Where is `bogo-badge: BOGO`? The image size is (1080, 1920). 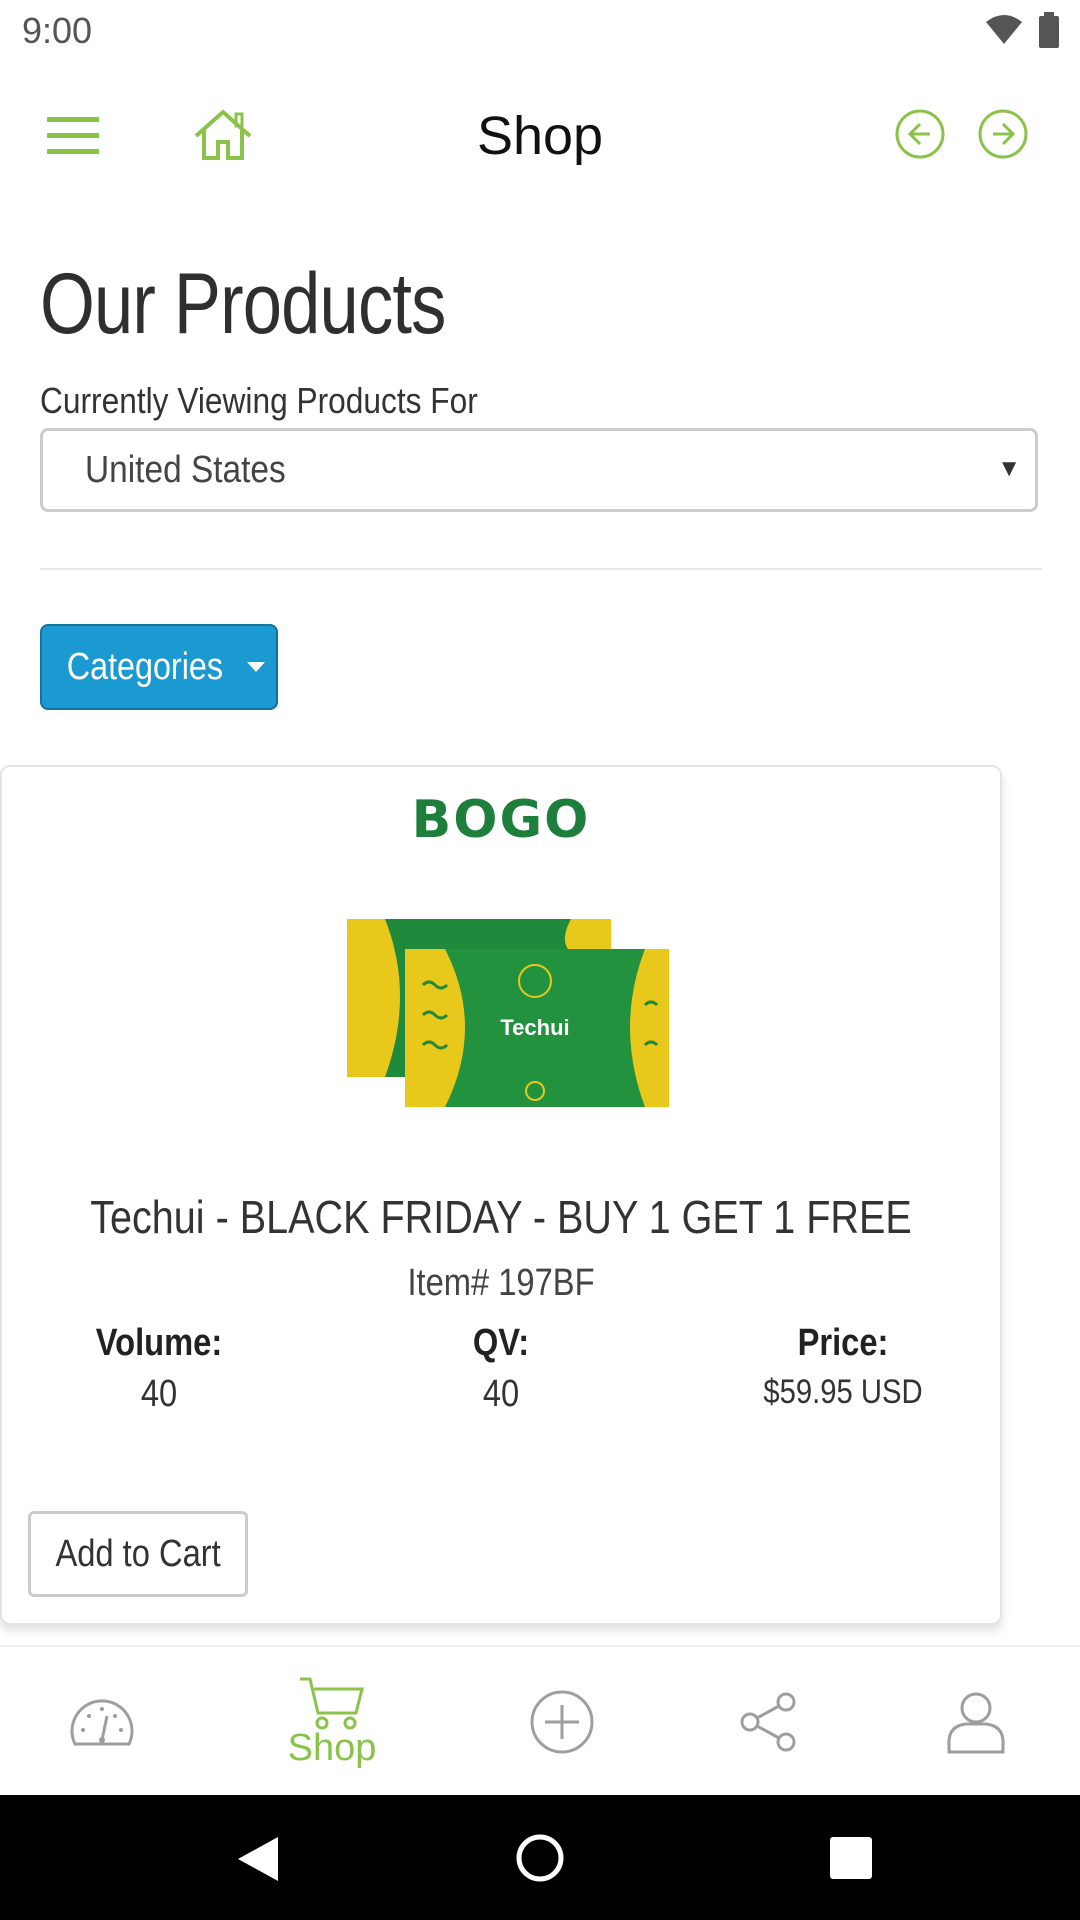 bogo-badge: BOGO is located at coordinates (501, 820).